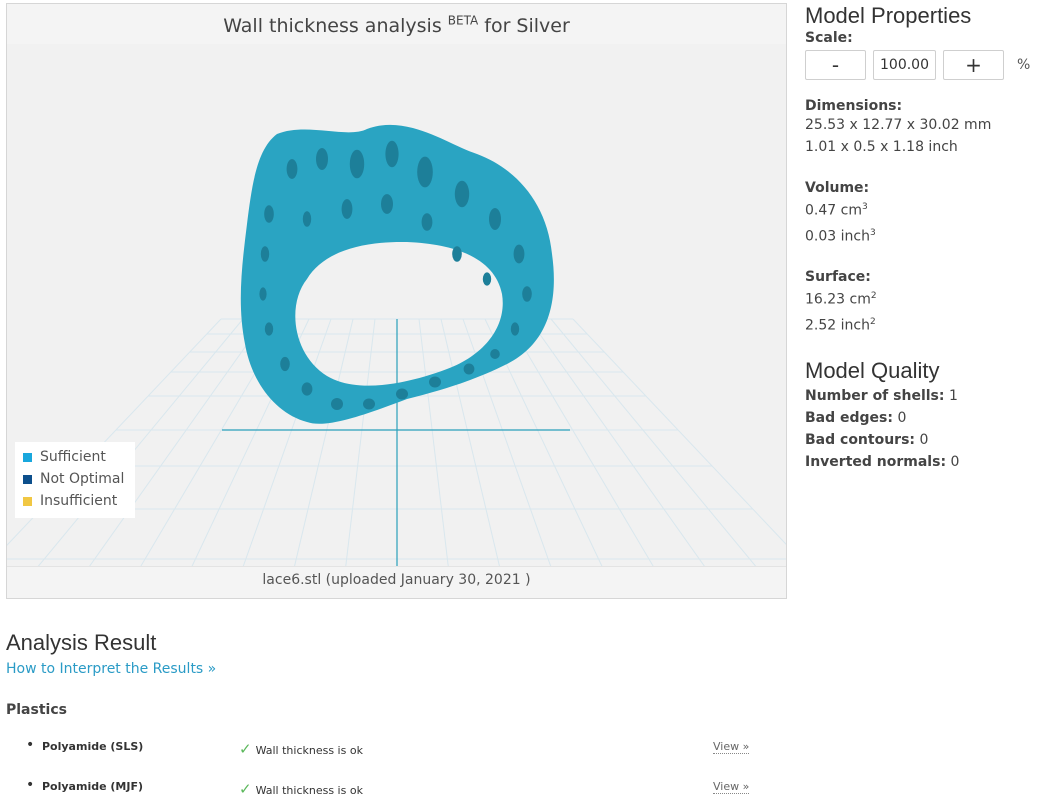  I want to click on color-legend: Sufficient Not Optimal Insufficient, so click(75, 480).